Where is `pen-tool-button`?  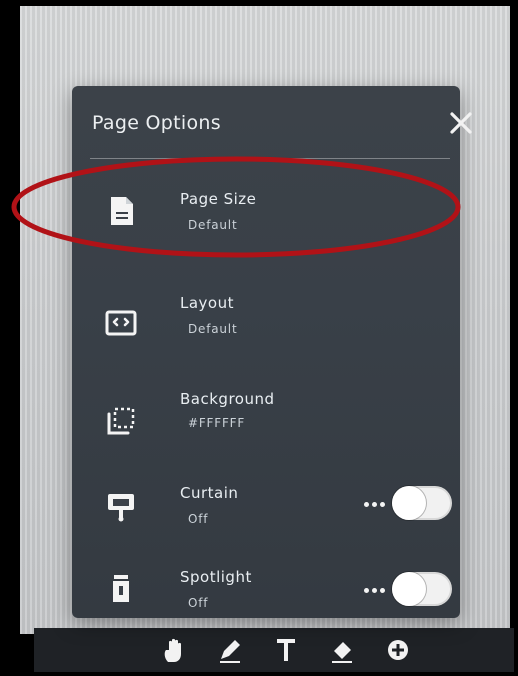
pen-tool-button is located at coordinates (230, 650).